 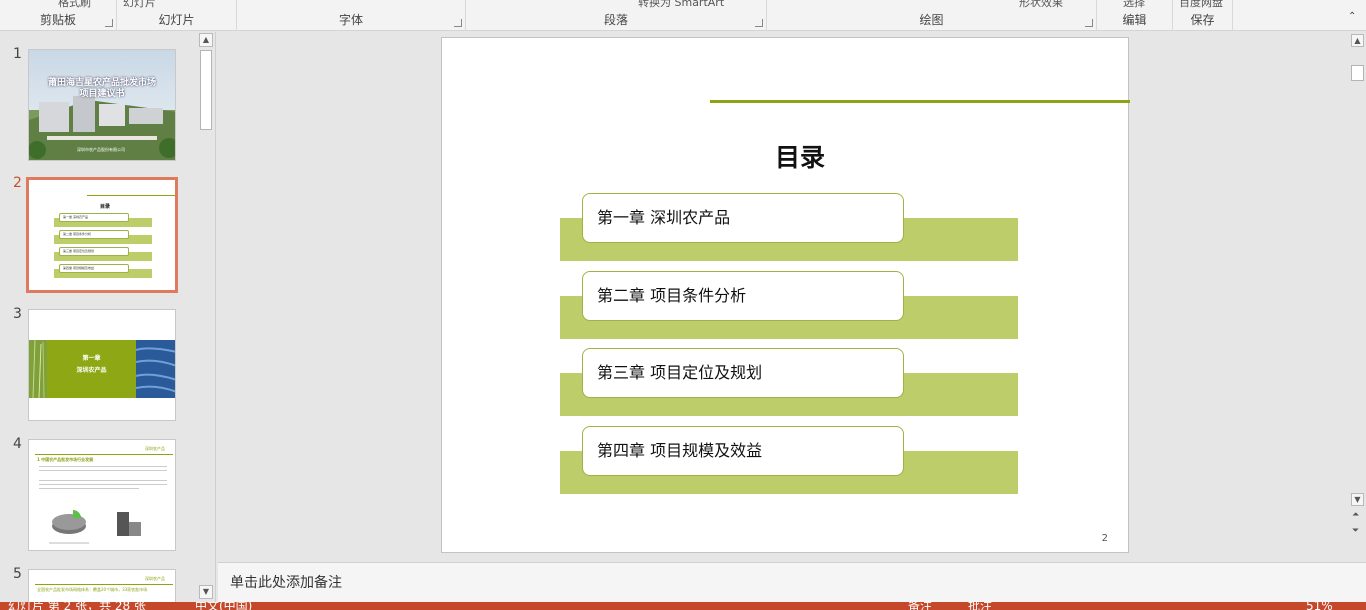 What do you see at coordinates (1201, 5) in the screenshot?
I see `baidu-netdisk-label: 百度网盘` at bounding box center [1201, 5].